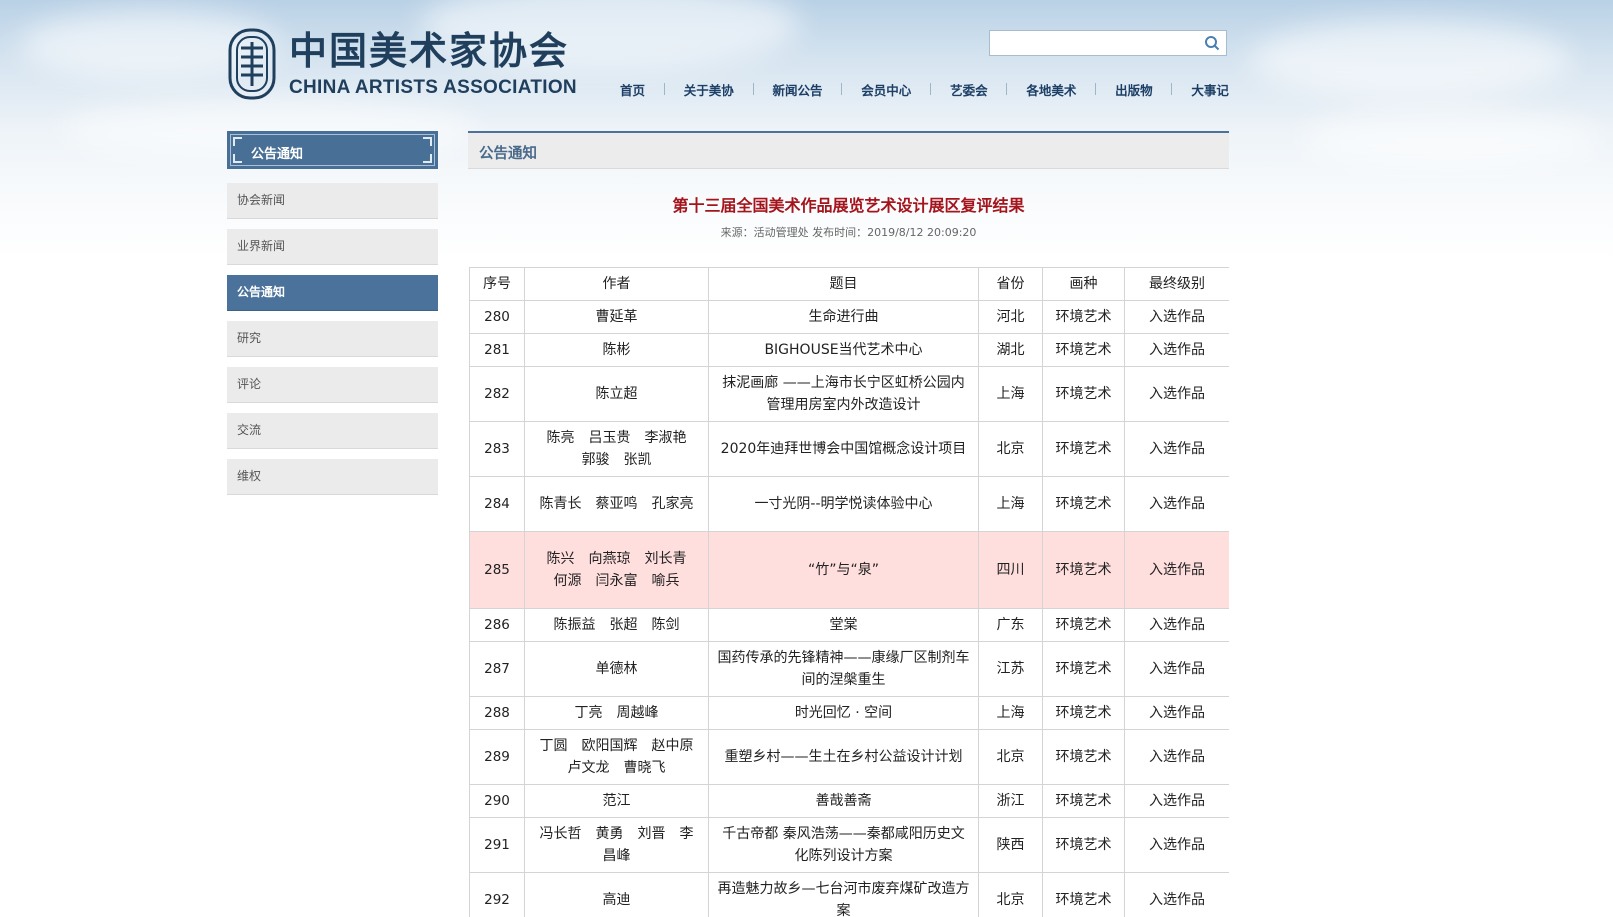  I want to click on cell-number: 292, so click(497, 894).